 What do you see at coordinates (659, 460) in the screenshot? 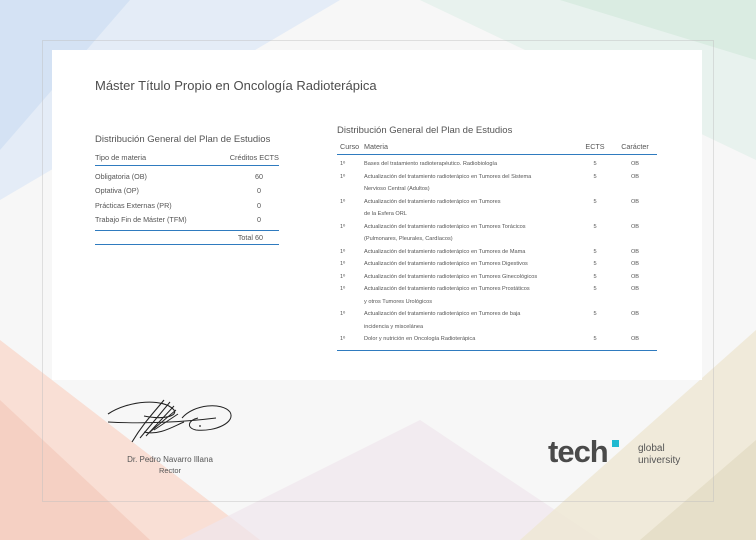
I see `logo-line2: university` at bounding box center [659, 460].